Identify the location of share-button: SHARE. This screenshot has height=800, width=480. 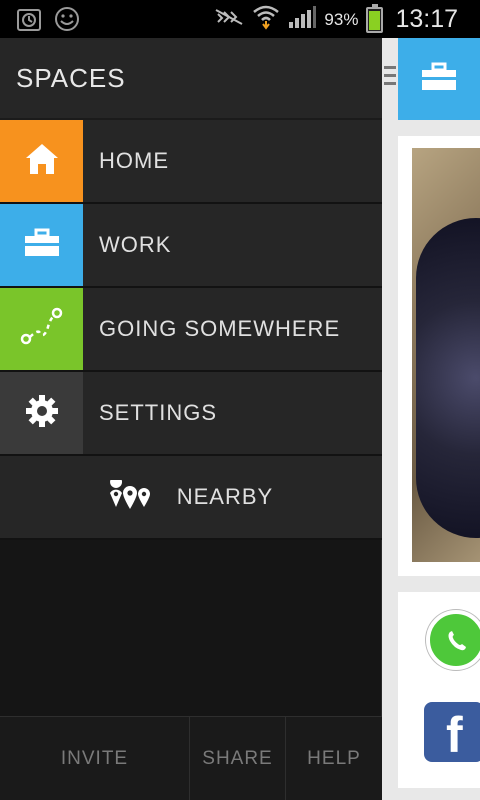
(238, 758).